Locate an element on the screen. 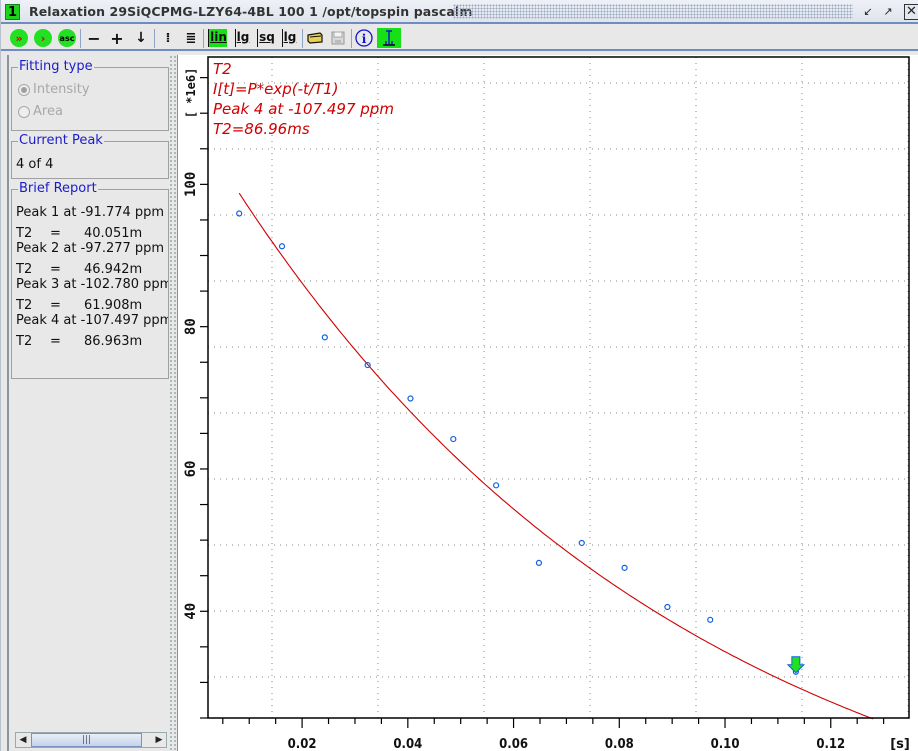 The height and width of the screenshot is (751, 918). title-drag-area is located at coordinates (653, 11).